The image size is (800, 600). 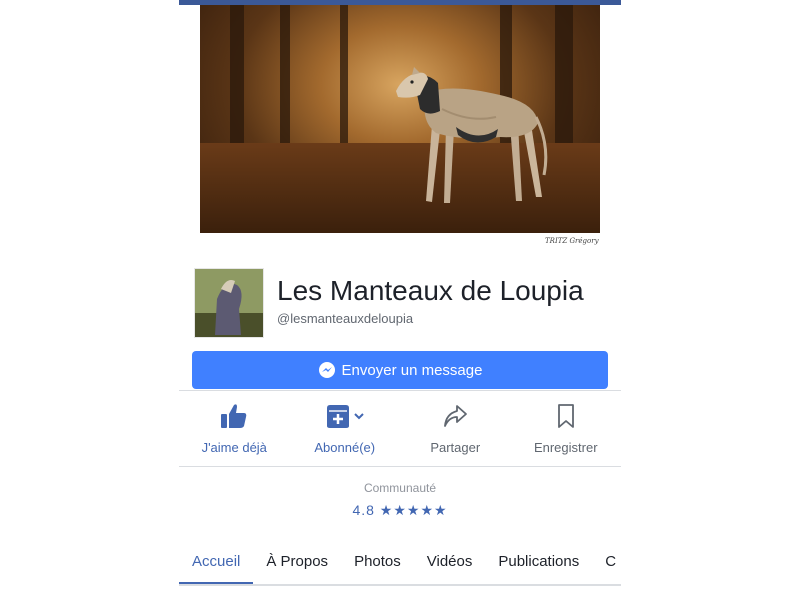 I want to click on community-rating: 4.8 ★★★★★, so click(x=400, y=510).